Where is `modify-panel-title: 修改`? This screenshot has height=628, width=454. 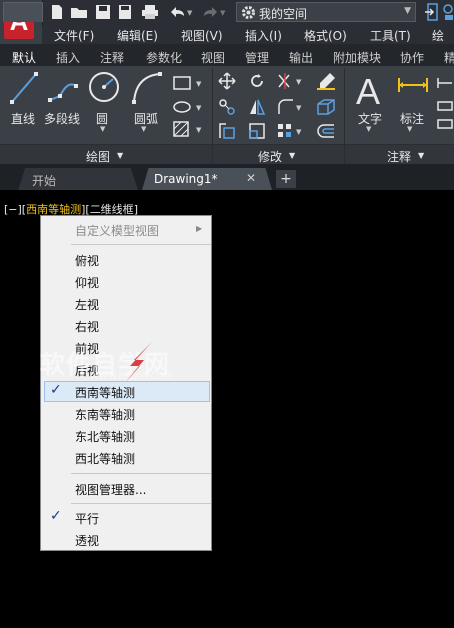 modify-panel-title: 修改 is located at coordinates (270, 157).